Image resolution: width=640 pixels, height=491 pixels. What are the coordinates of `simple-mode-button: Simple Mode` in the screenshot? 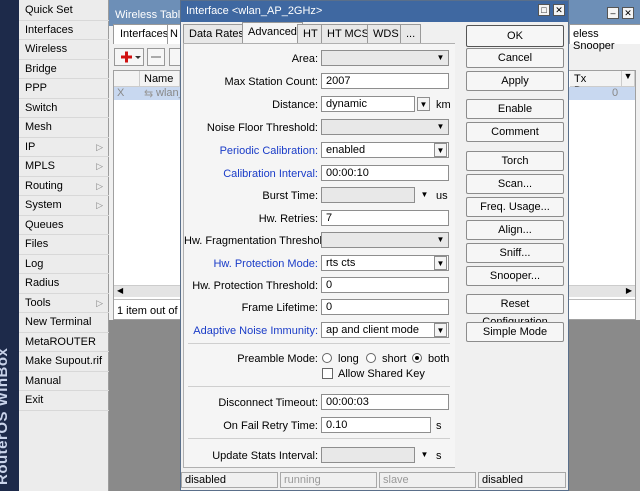 It's located at (515, 332).